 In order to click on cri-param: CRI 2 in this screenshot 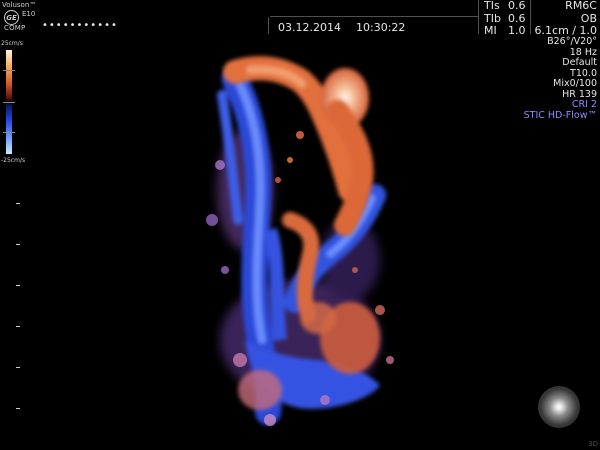, I will do `click(584, 104)`.